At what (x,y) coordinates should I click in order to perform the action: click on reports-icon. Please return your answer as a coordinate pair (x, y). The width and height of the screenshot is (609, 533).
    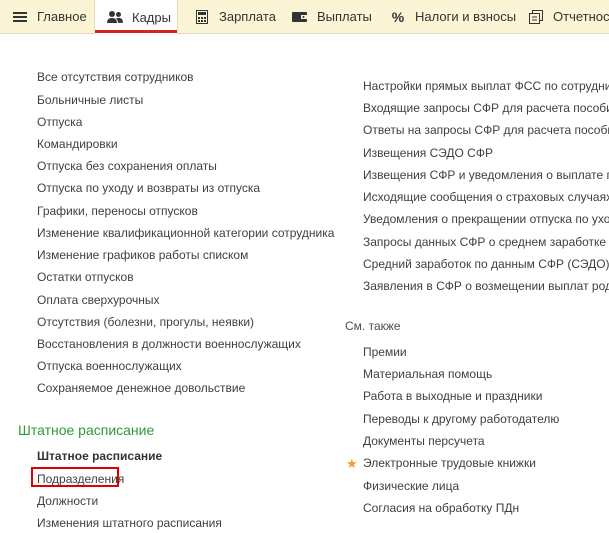
    Looking at the image, I should click on (536, 17).